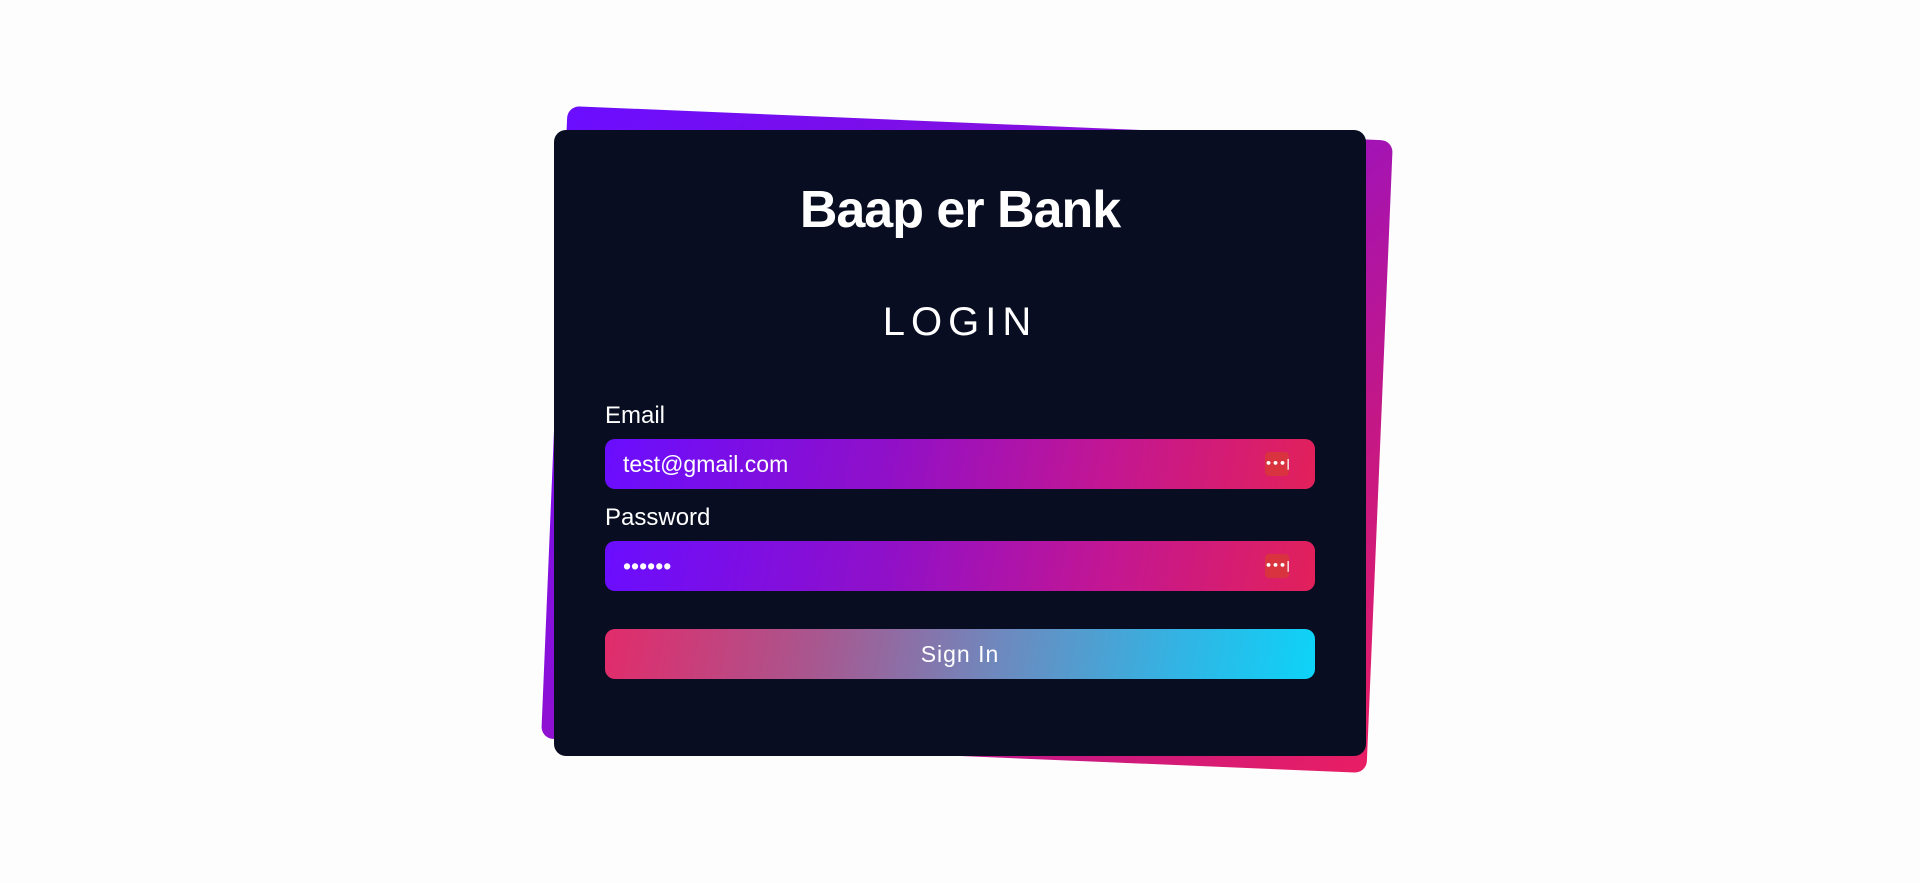  I want to click on password-field-container: •••|, so click(960, 566).